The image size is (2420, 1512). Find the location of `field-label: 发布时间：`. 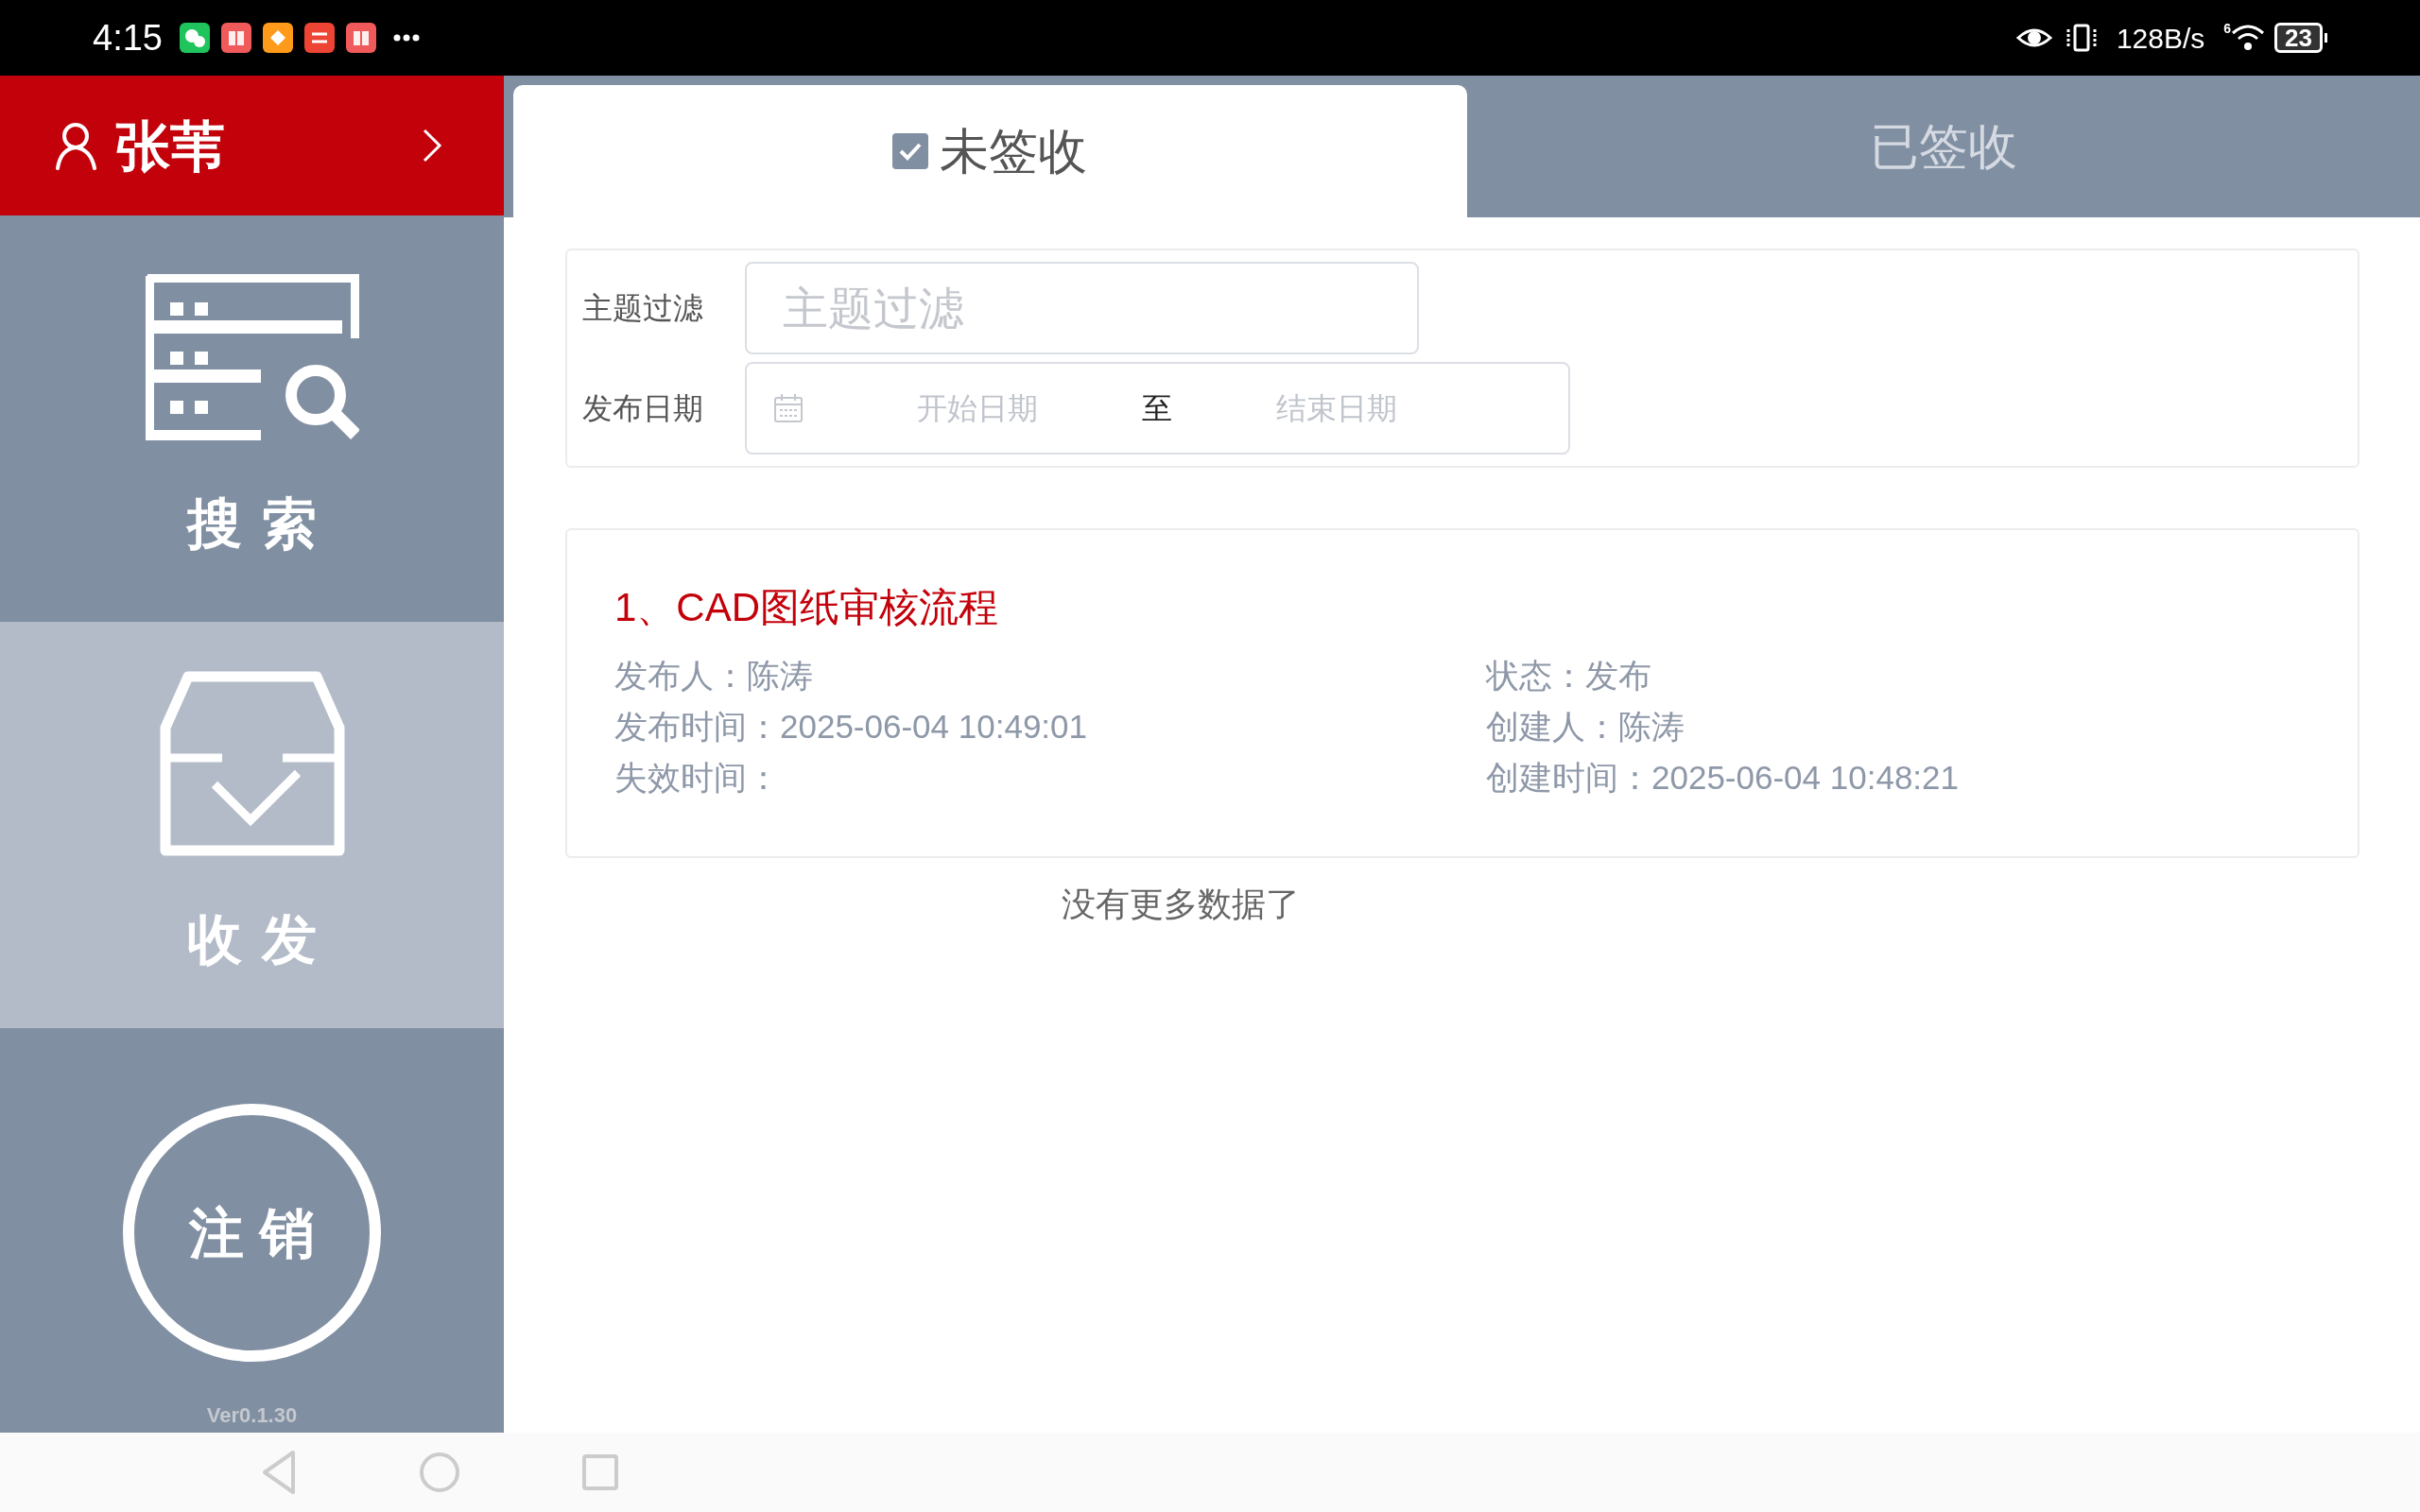

field-label: 发布时间： is located at coordinates (697, 726).